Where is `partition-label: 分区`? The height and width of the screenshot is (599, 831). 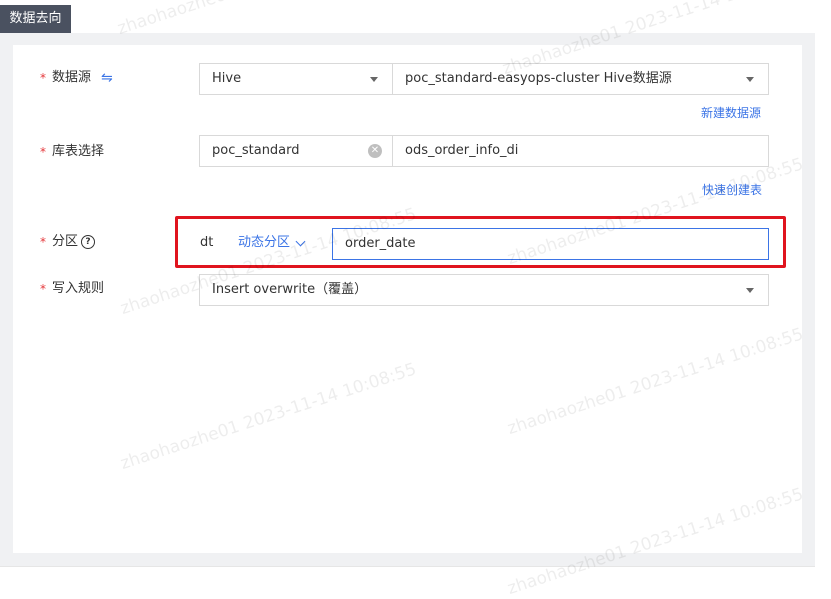 partition-label: 分区 is located at coordinates (65, 241).